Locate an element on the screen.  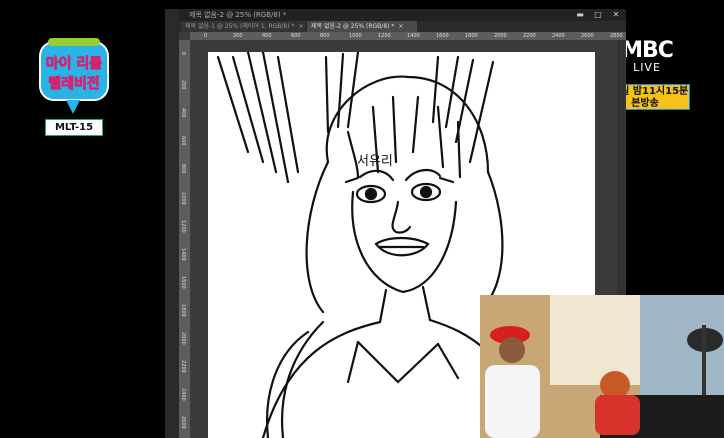
close-button: ✕ is located at coordinates (616, 15).